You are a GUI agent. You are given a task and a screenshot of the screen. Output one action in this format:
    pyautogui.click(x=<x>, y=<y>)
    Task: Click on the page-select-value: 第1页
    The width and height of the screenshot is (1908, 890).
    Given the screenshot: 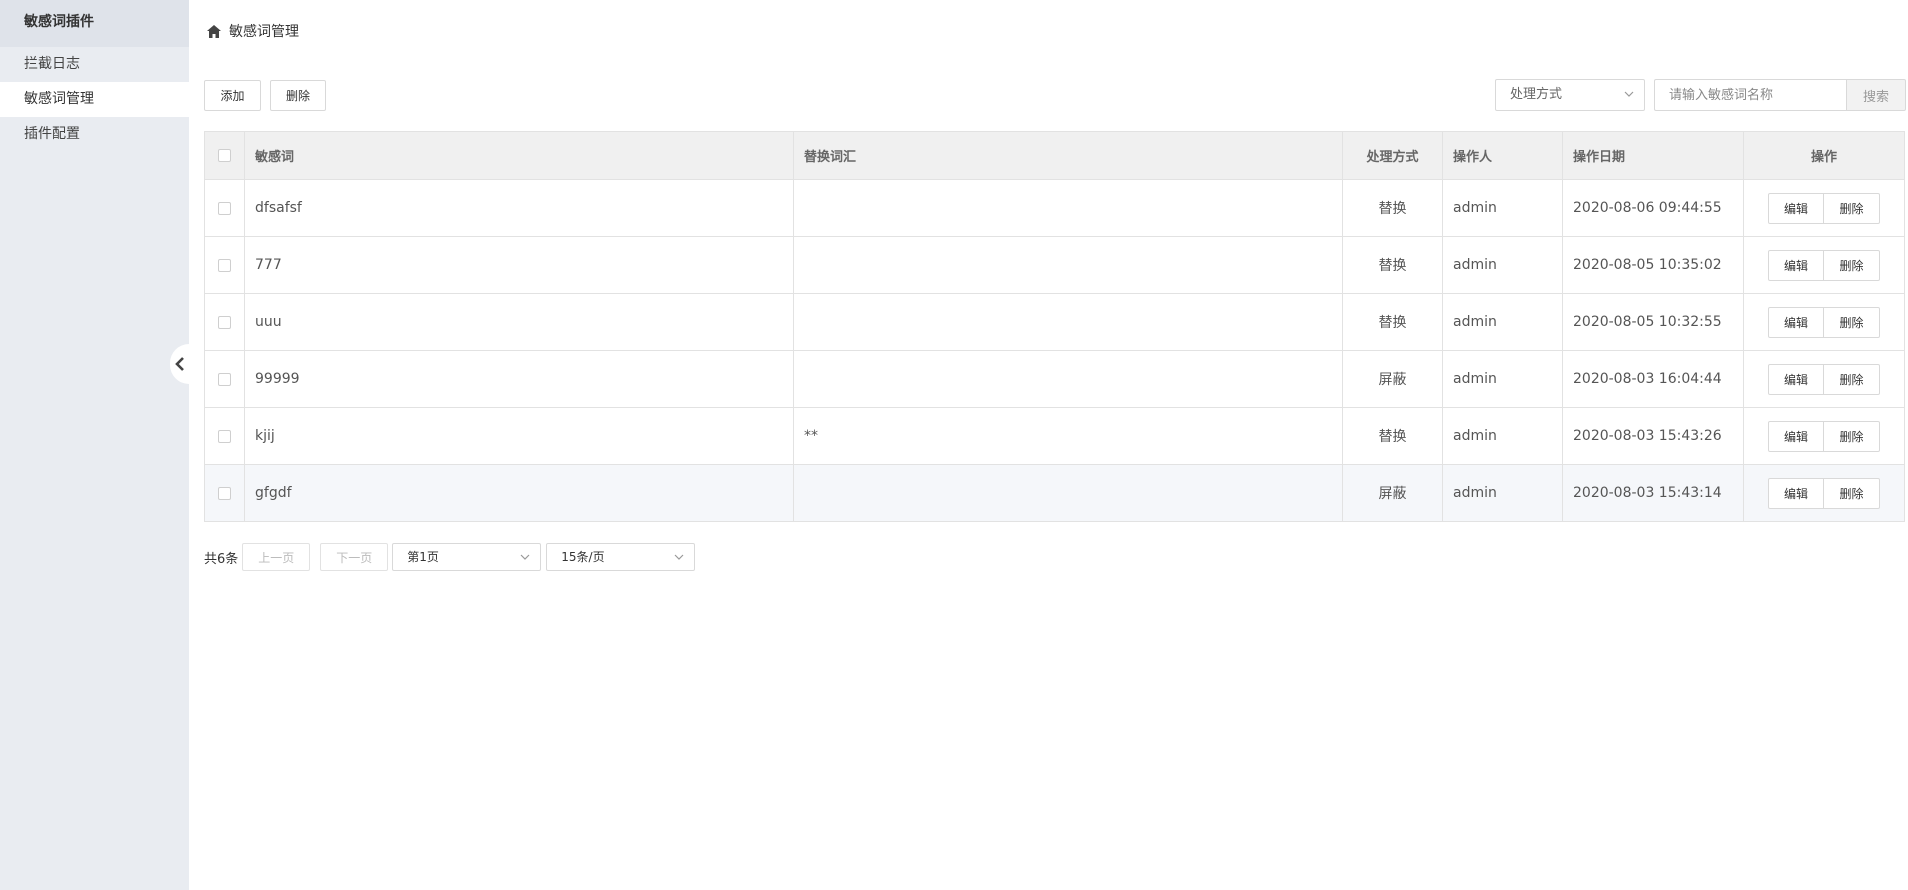 What is the action you would take?
    pyautogui.click(x=423, y=557)
    